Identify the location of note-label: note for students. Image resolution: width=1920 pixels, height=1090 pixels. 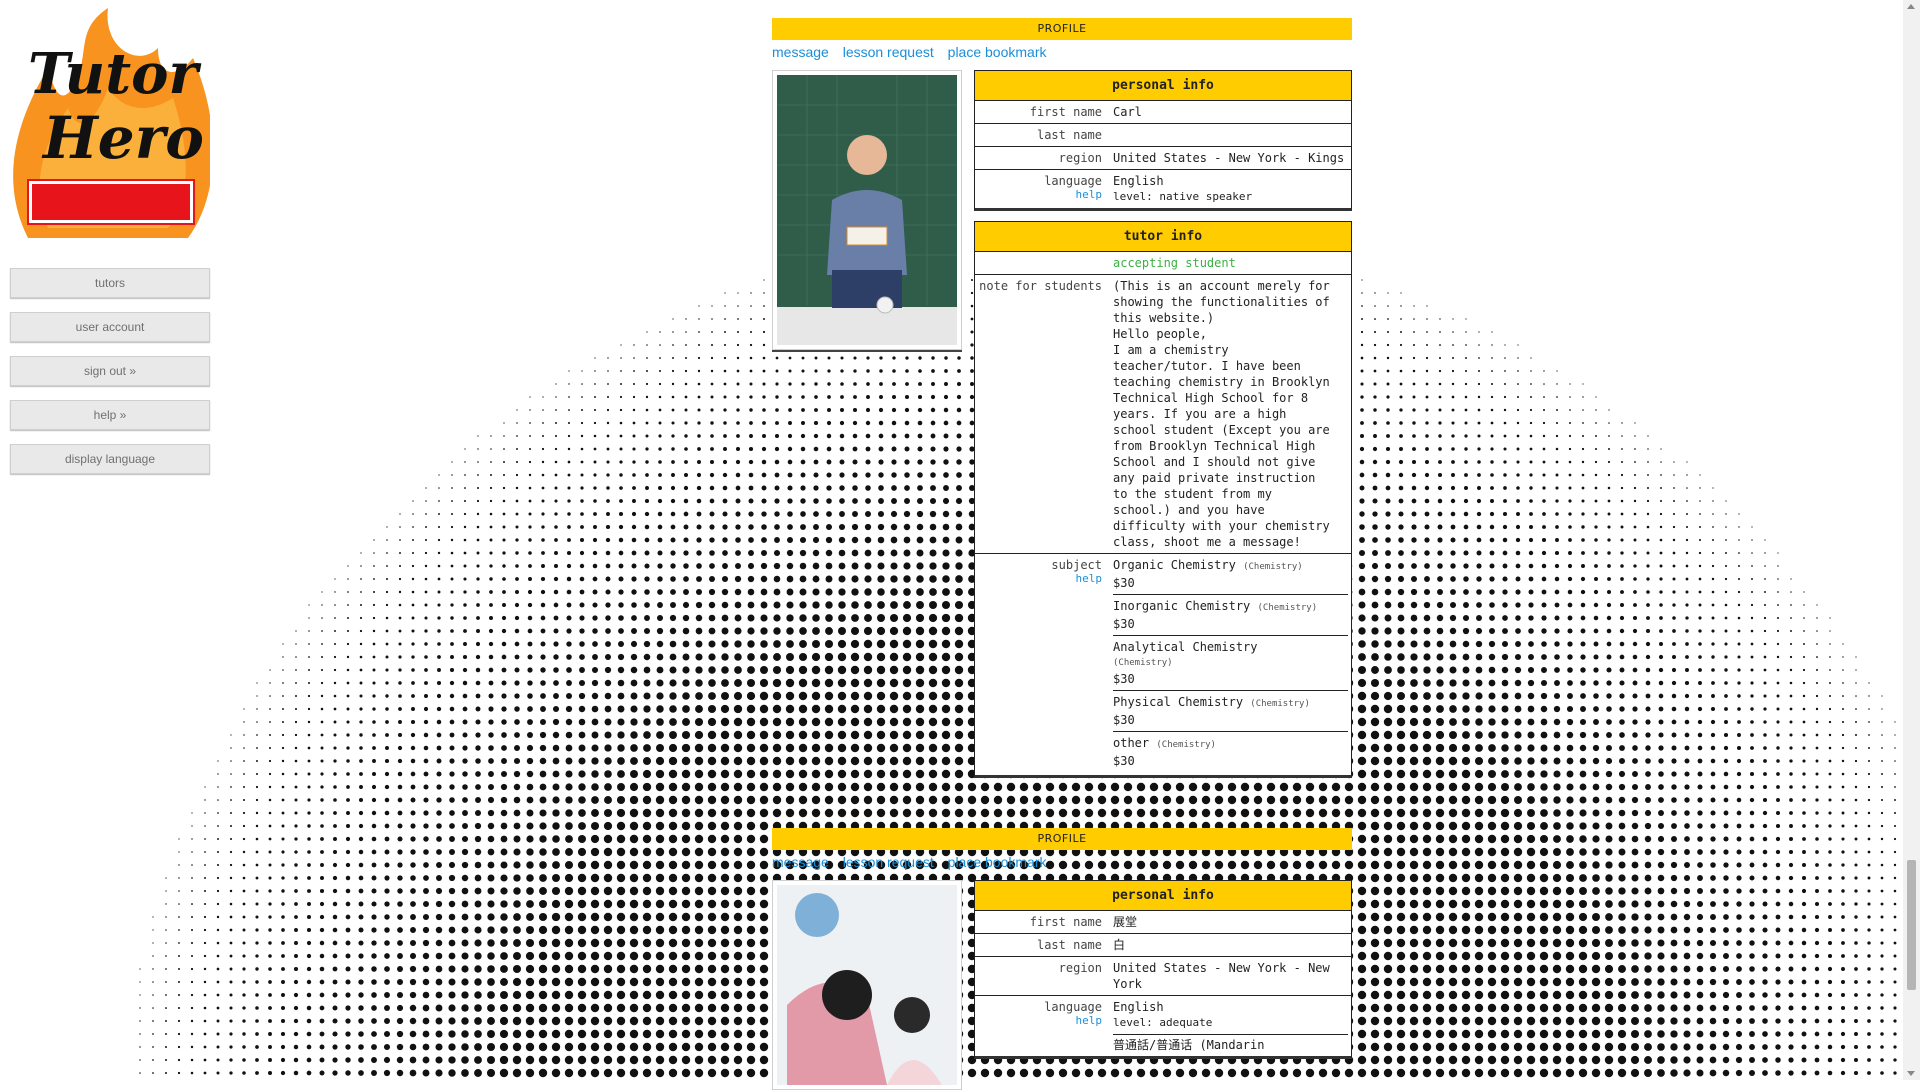
(1040, 286).